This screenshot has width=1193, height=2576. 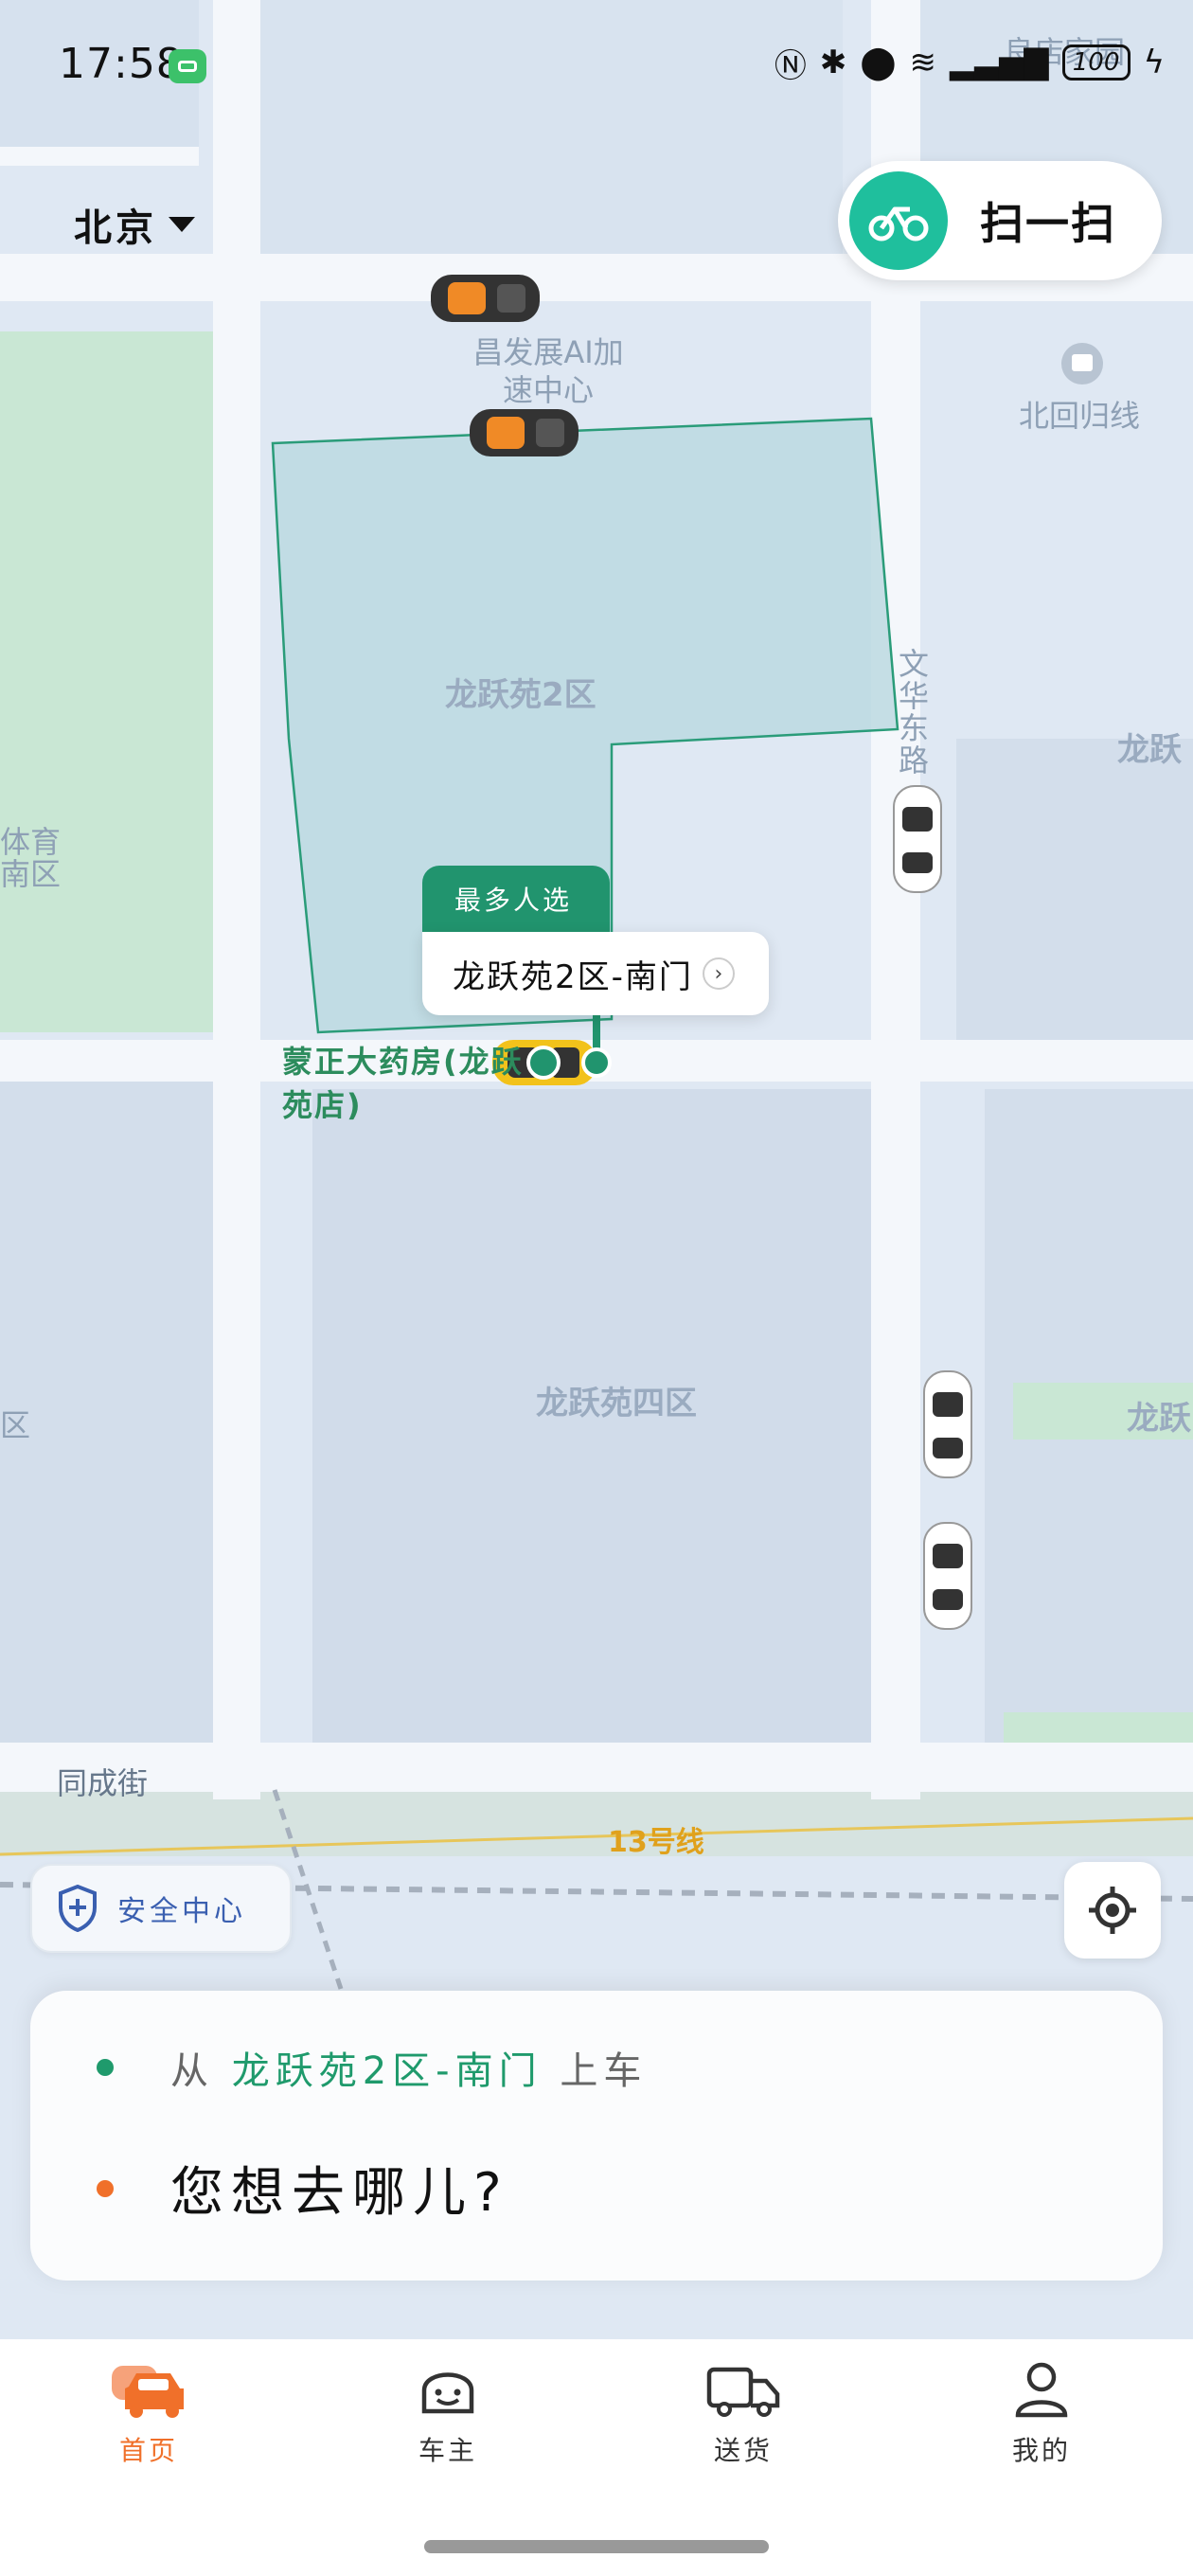 I want to click on safety-center-button: 安全中心, so click(x=161, y=1908).